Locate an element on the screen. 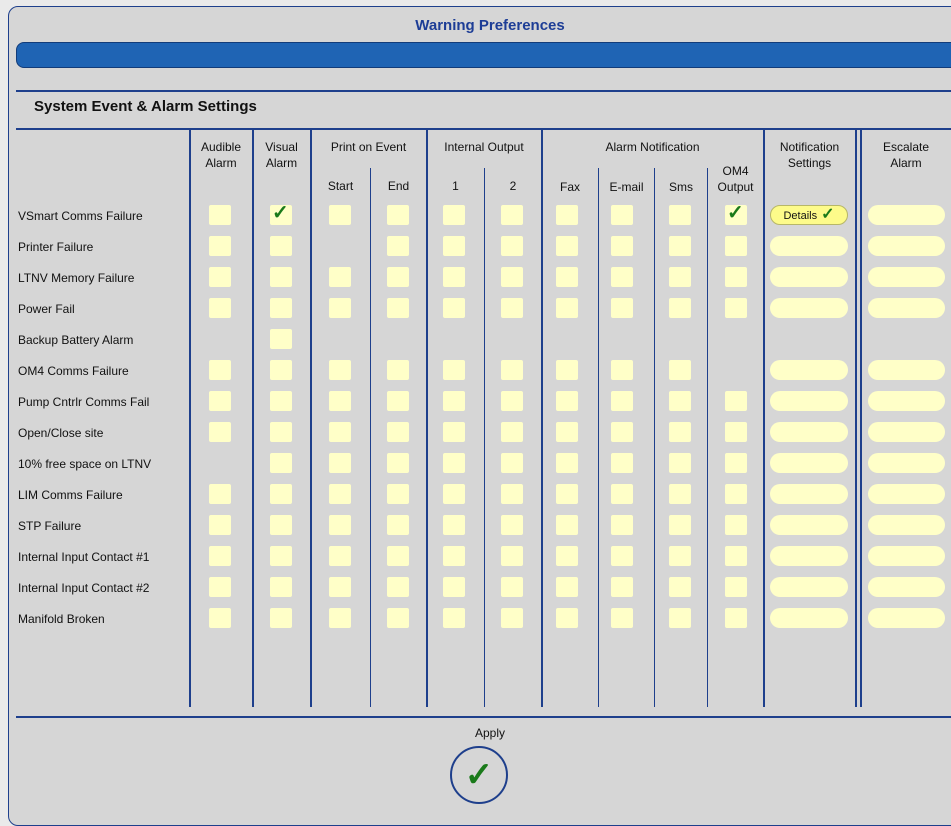 Image resolution: width=951 pixels, height=826 pixels. details-button: Details ✓ is located at coordinates (809, 215).